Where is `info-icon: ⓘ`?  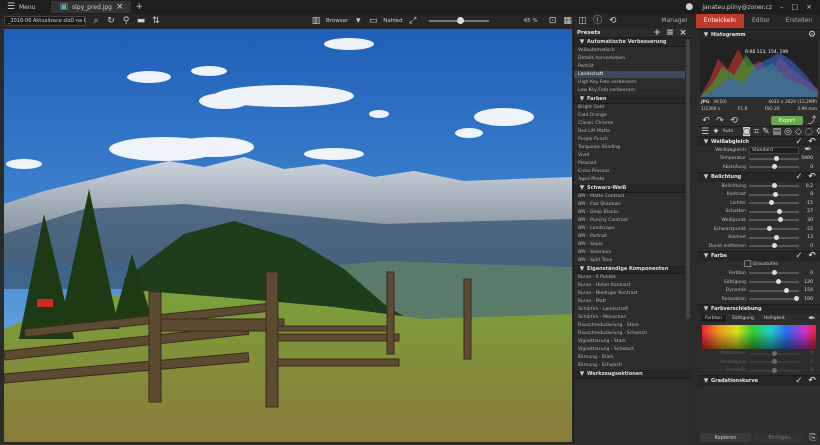 info-icon: ⓘ is located at coordinates (598, 21).